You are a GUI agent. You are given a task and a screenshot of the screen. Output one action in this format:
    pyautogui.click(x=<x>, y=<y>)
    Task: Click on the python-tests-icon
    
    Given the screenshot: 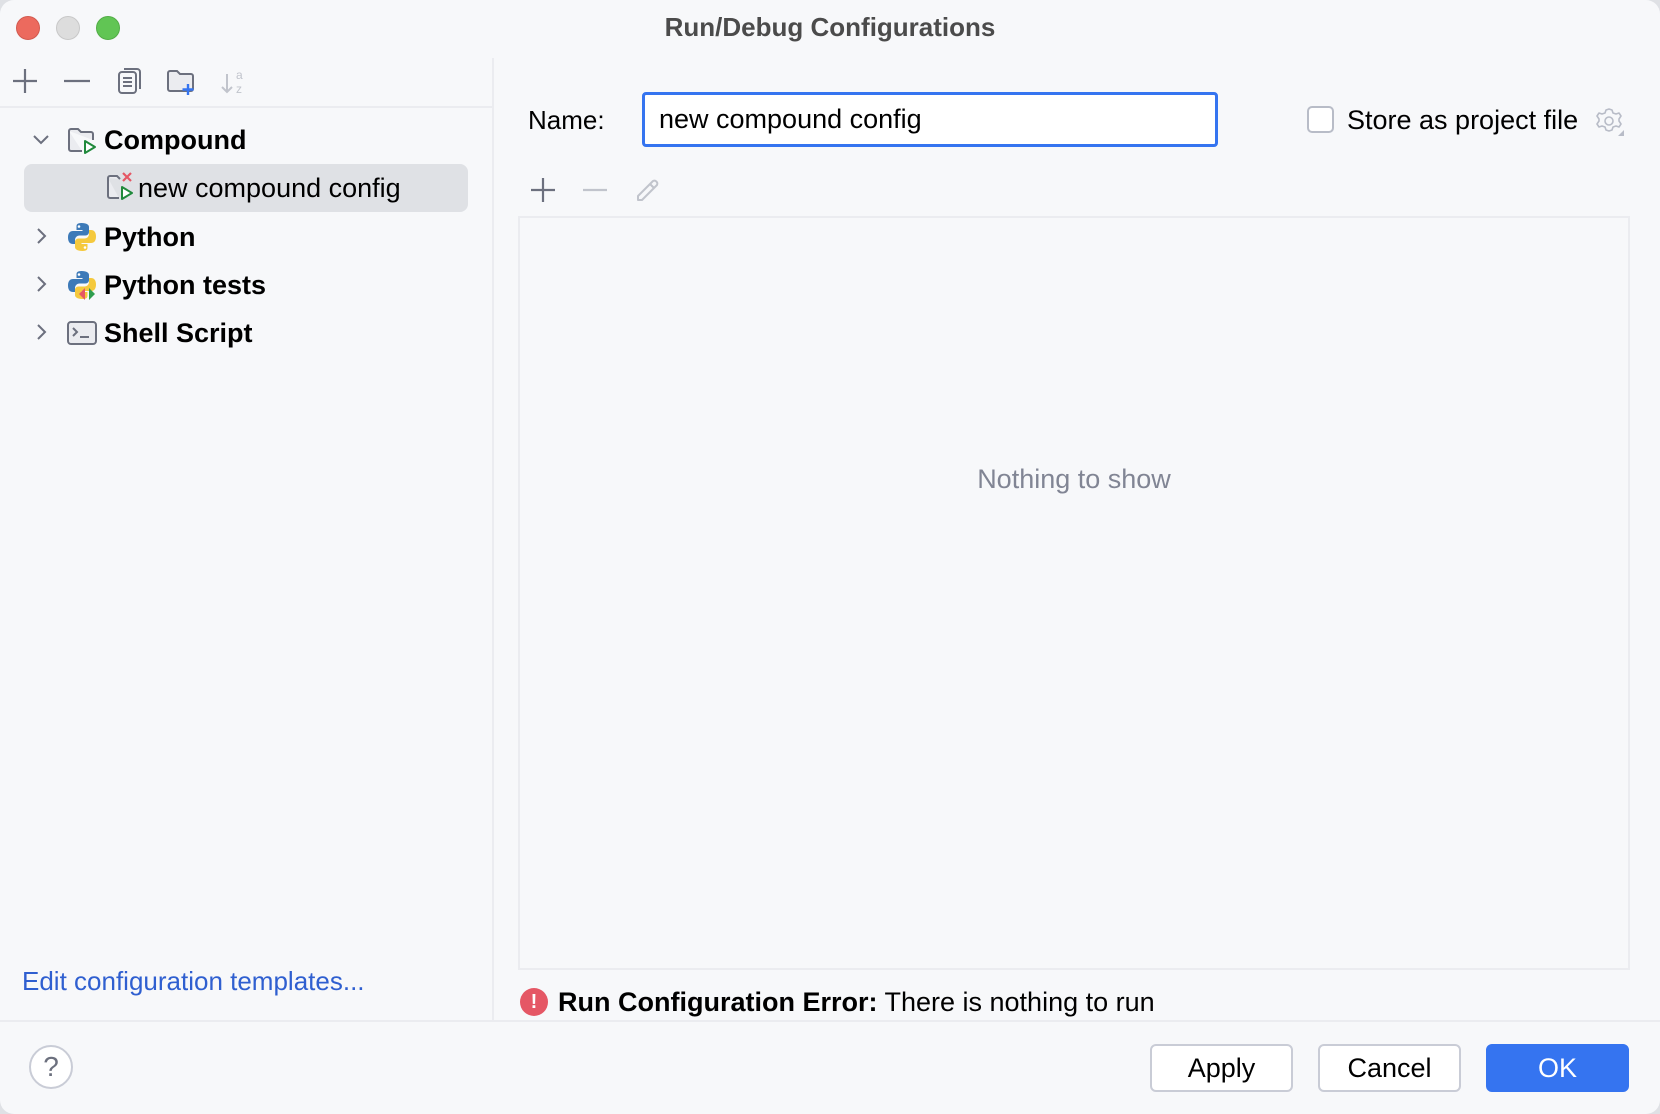 What is the action you would take?
    pyautogui.click(x=82, y=285)
    